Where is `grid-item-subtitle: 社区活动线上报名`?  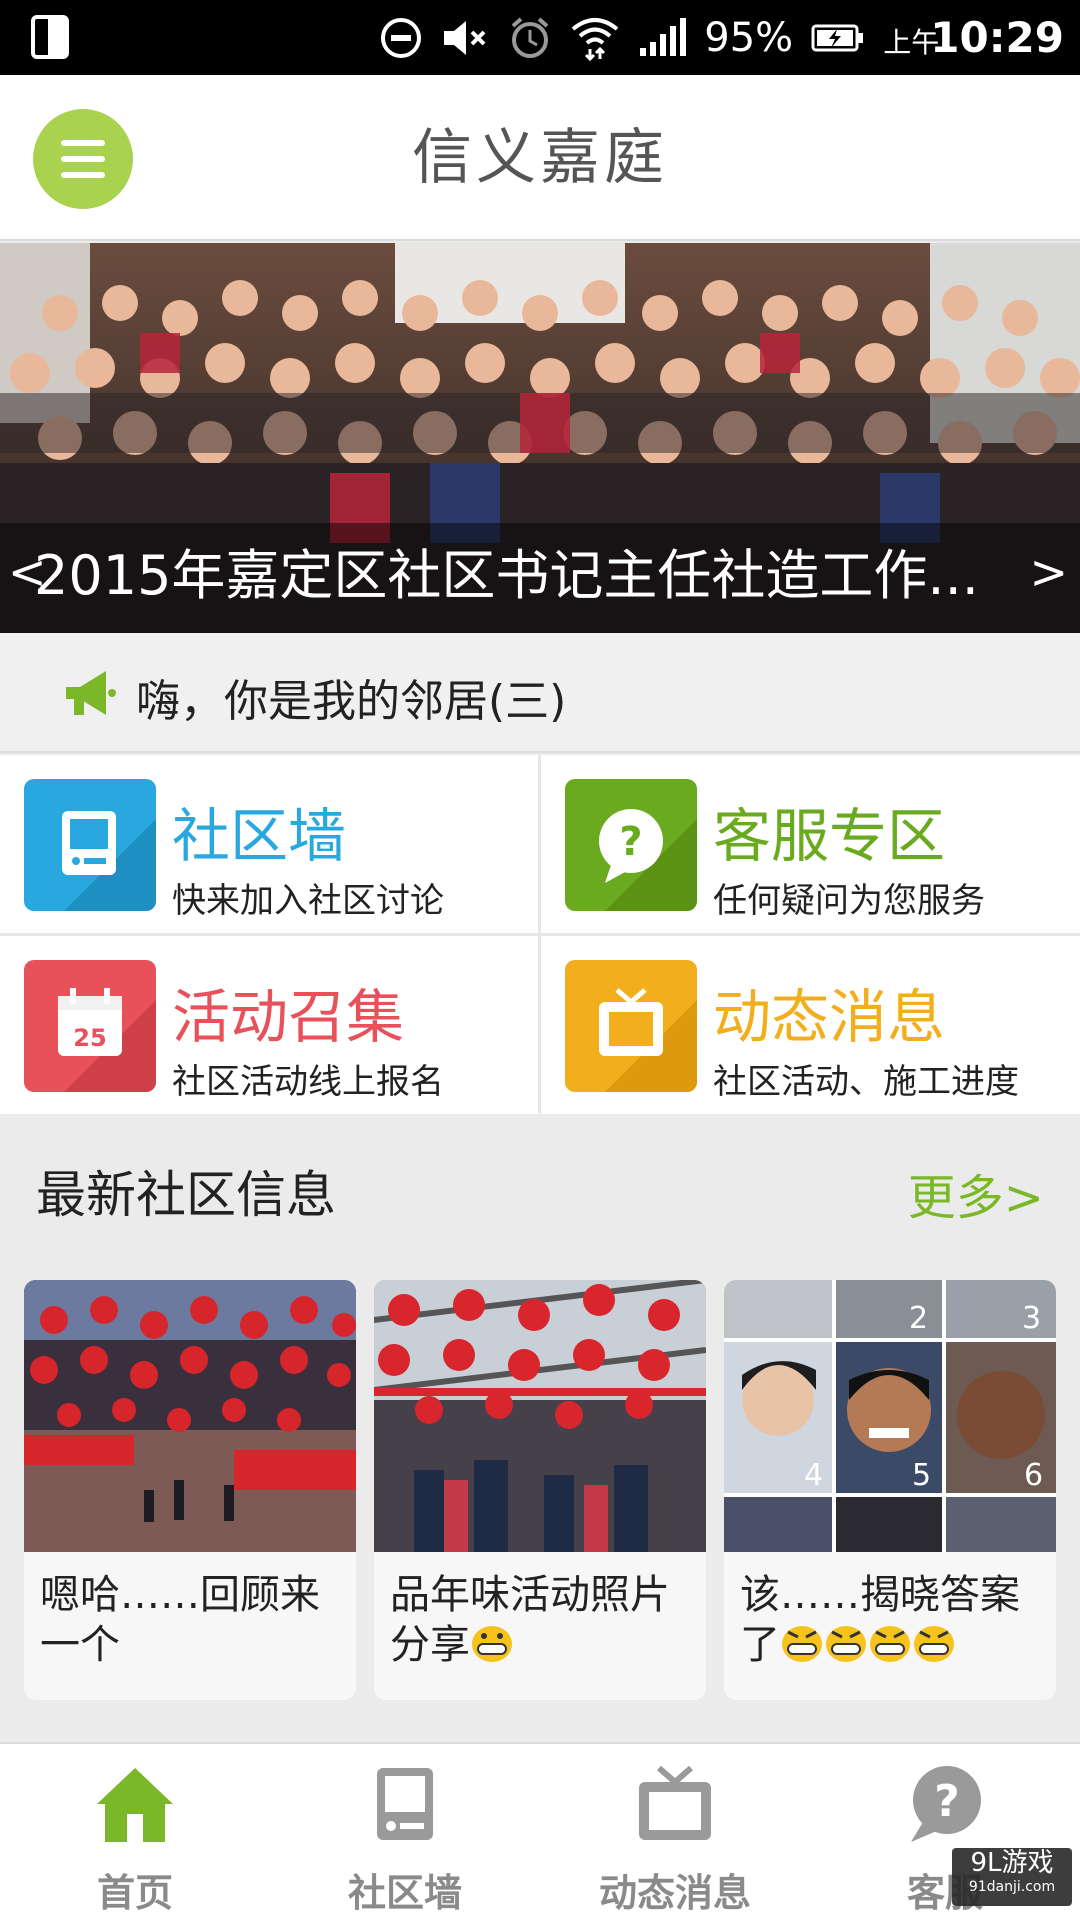 grid-item-subtitle: 社区活动线上报名 is located at coordinates (308, 1082).